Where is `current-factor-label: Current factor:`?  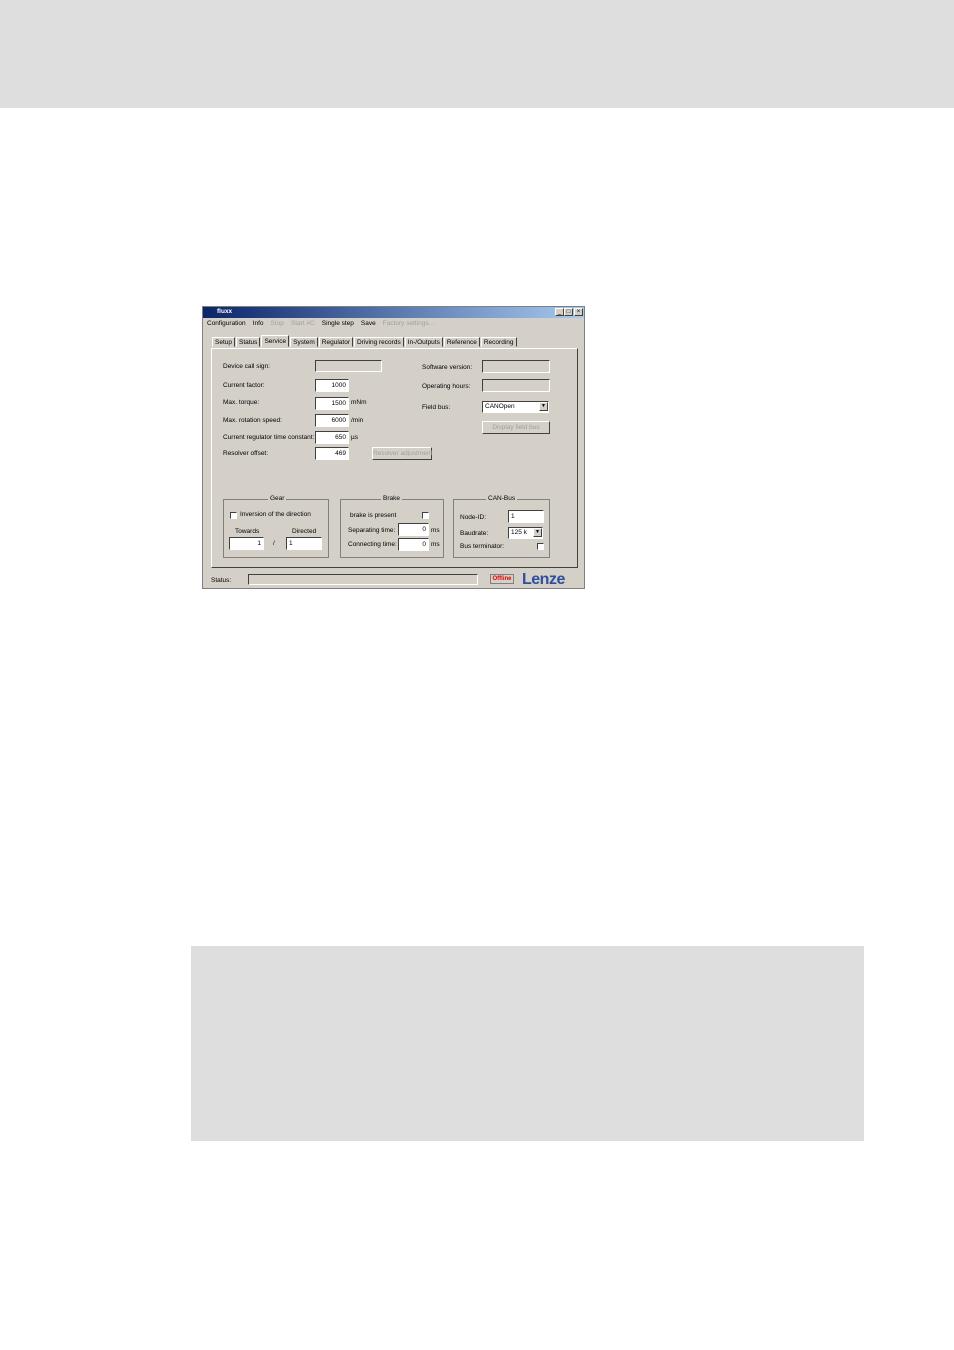
current-factor-label: Current factor: is located at coordinates (244, 385).